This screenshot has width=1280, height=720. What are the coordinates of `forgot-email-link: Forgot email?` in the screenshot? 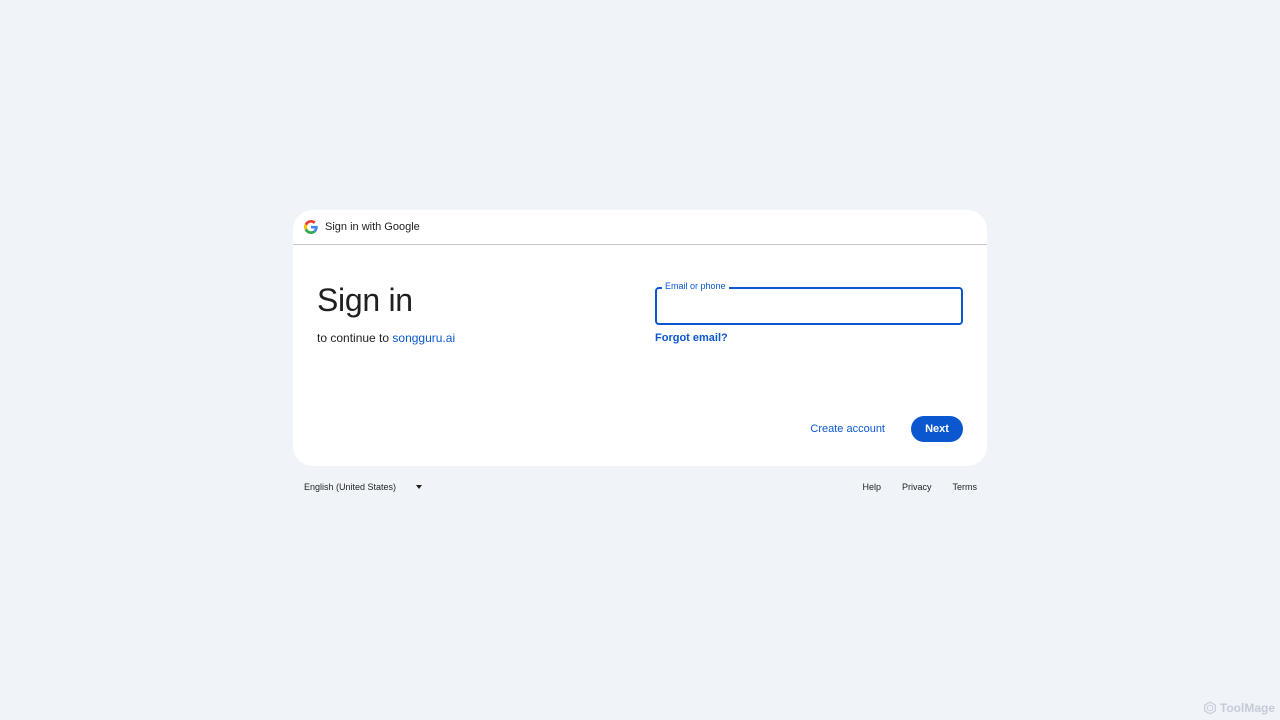 It's located at (691, 338).